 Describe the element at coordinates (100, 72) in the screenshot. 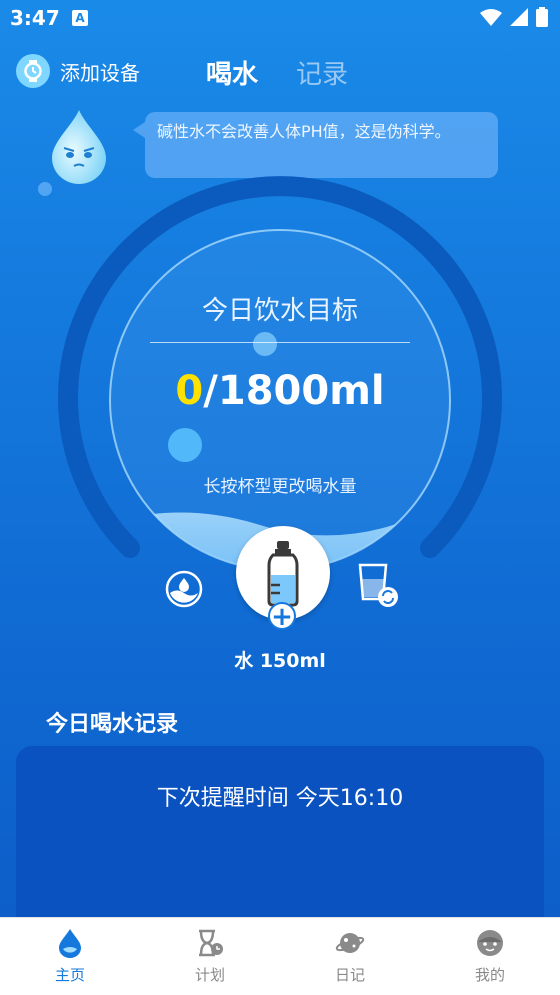

I see `add-device-label: 添加设备` at that location.